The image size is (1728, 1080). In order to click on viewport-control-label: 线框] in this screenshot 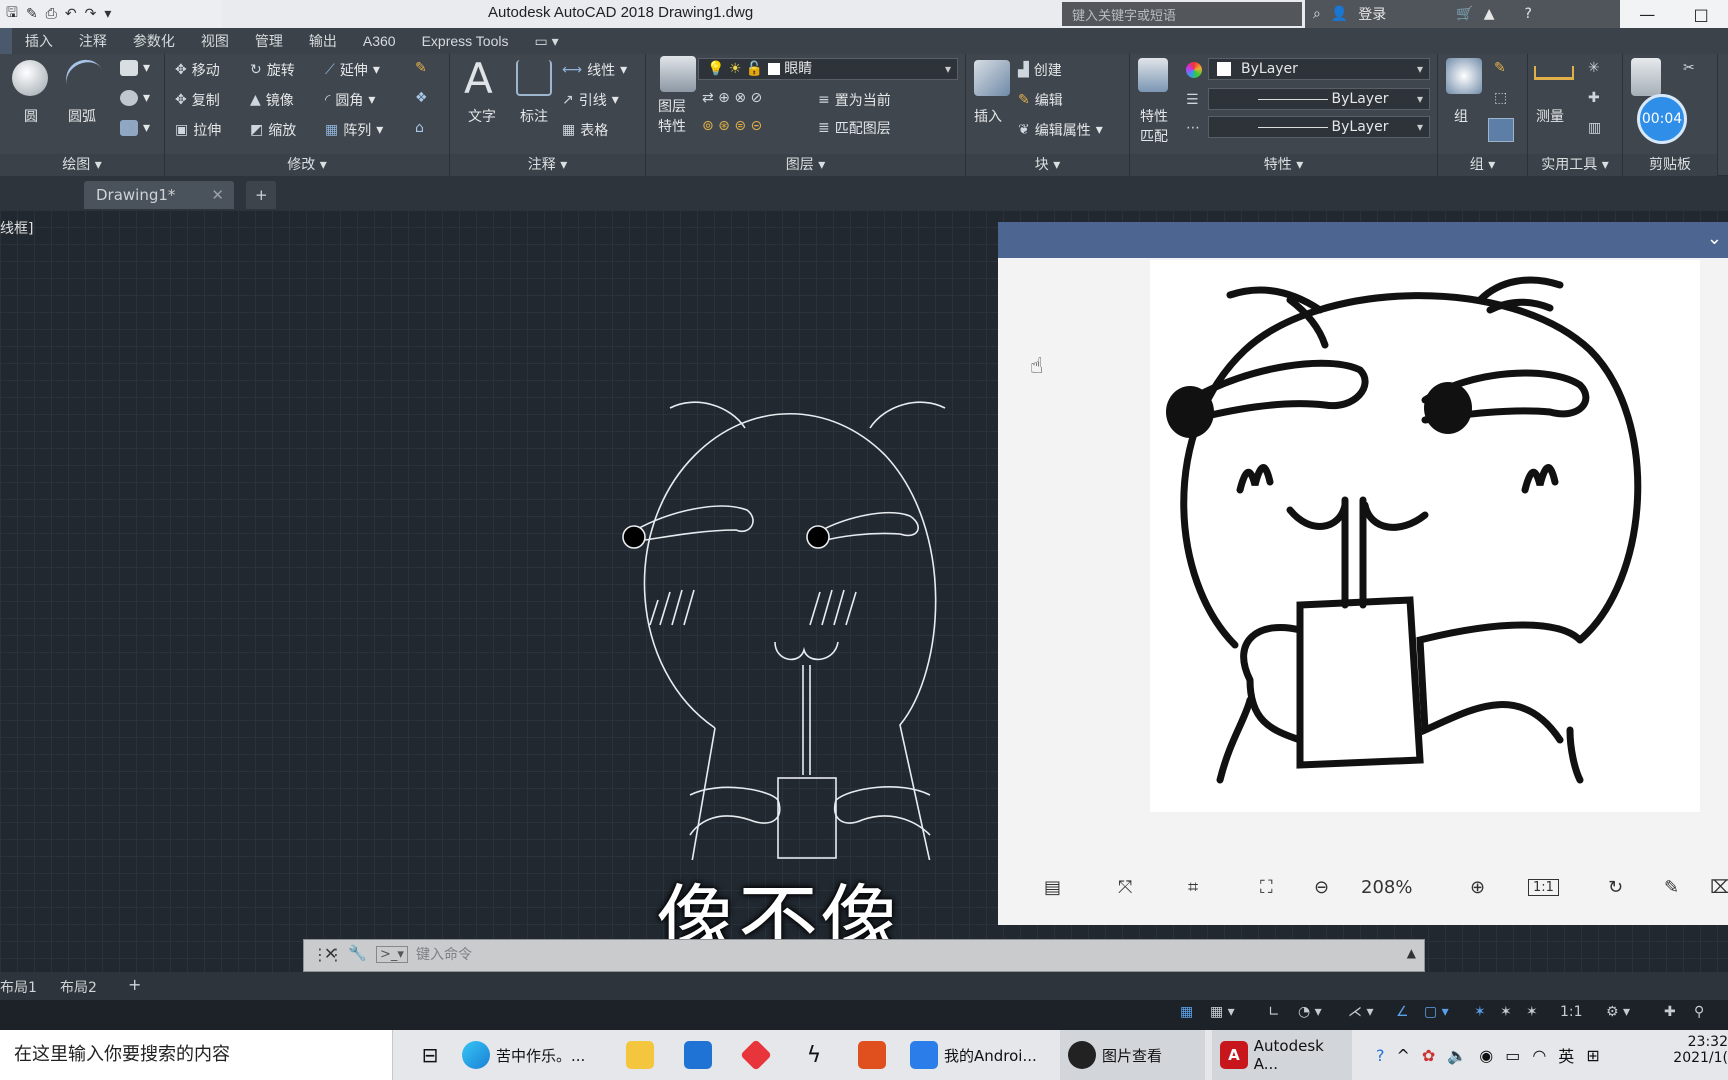, I will do `click(16, 228)`.